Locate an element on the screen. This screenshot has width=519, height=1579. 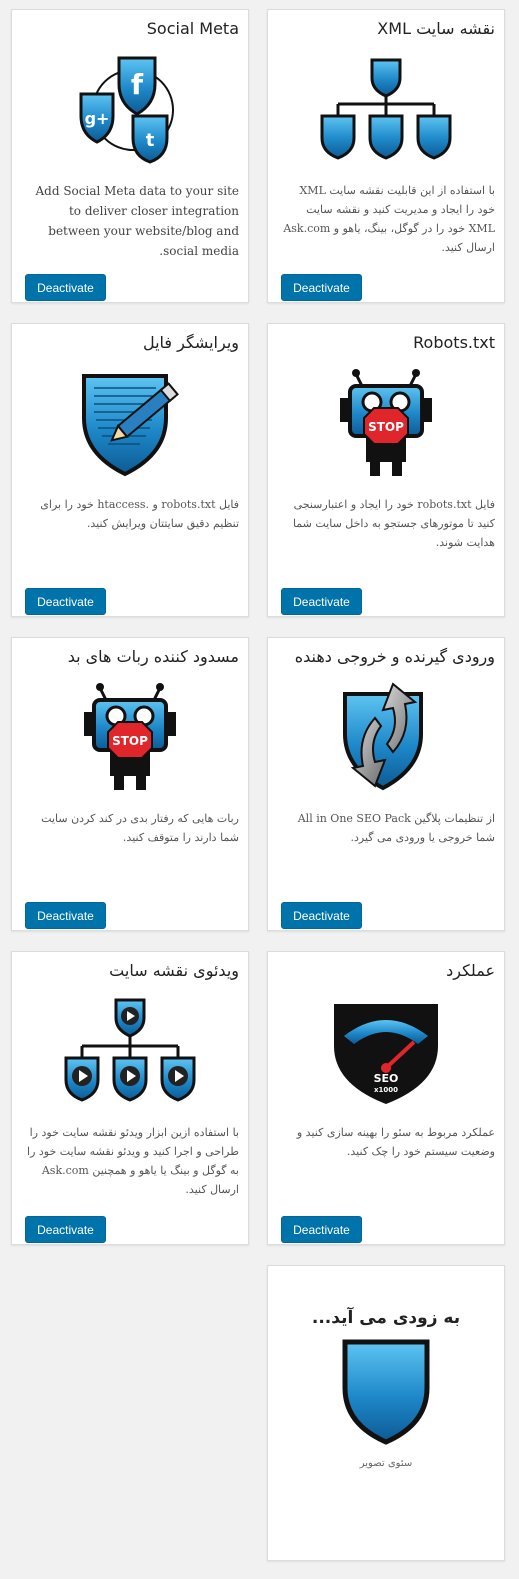
gauge-multiplier: x1000 is located at coordinates (386, 1090).